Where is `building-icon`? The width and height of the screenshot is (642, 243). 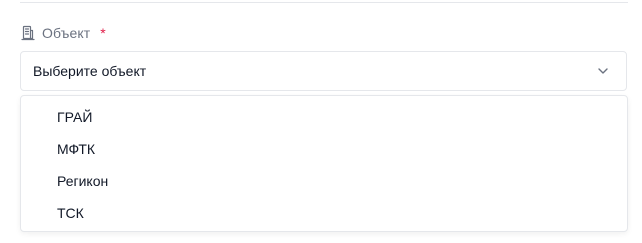
building-icon is located at coordinates (28, 33).